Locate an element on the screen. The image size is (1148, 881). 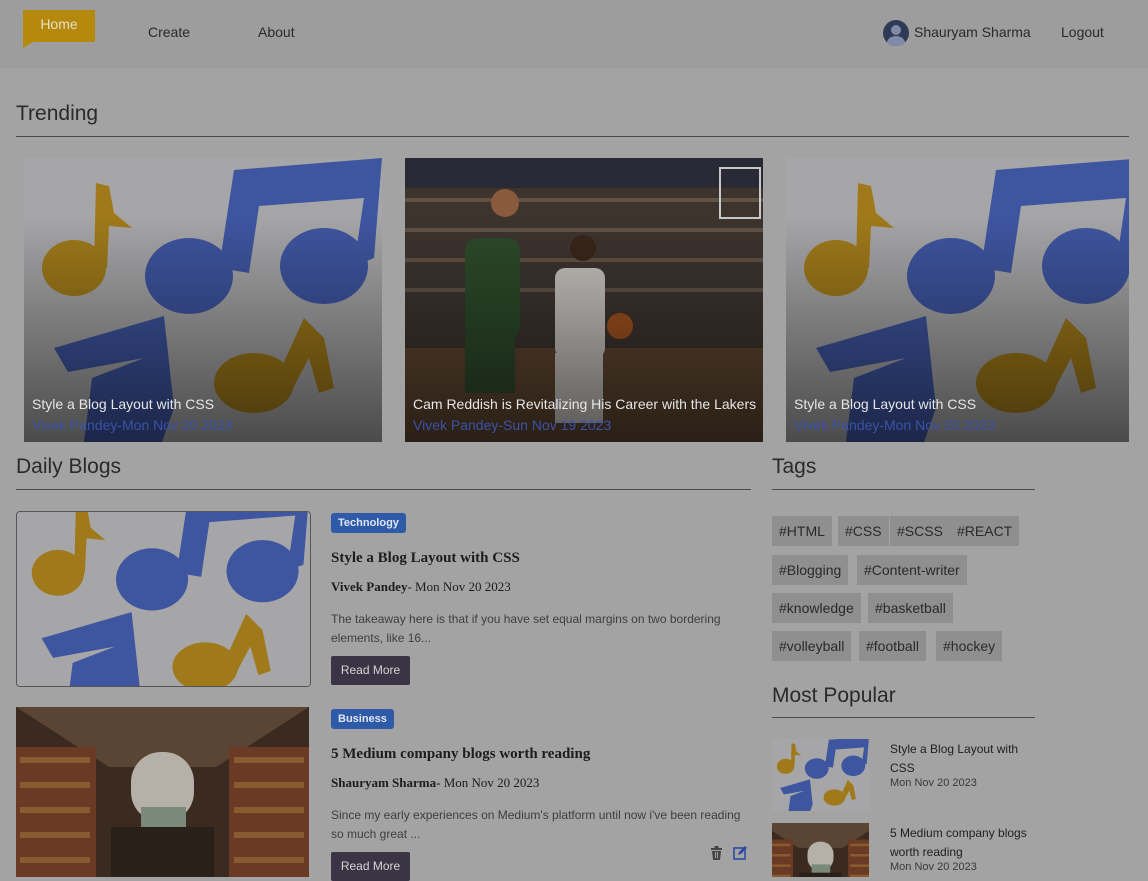
tag-chip: #HTML is located at coordinates (802, 531).